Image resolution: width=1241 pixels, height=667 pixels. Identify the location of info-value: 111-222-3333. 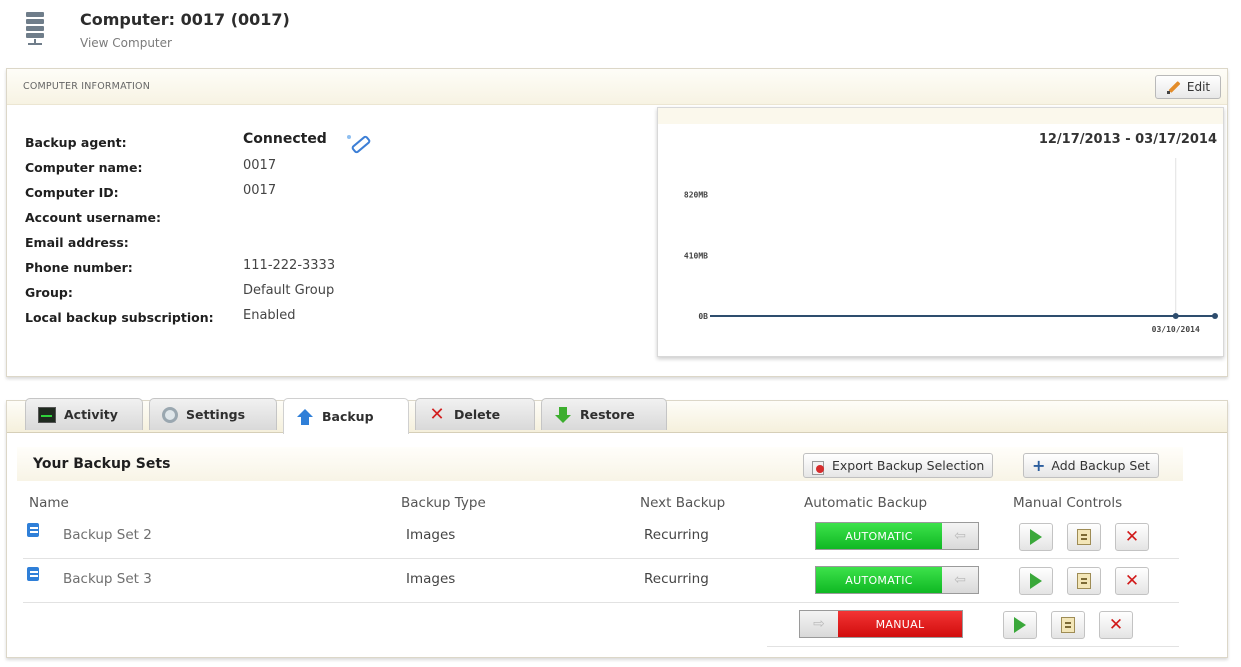
(289, 265).